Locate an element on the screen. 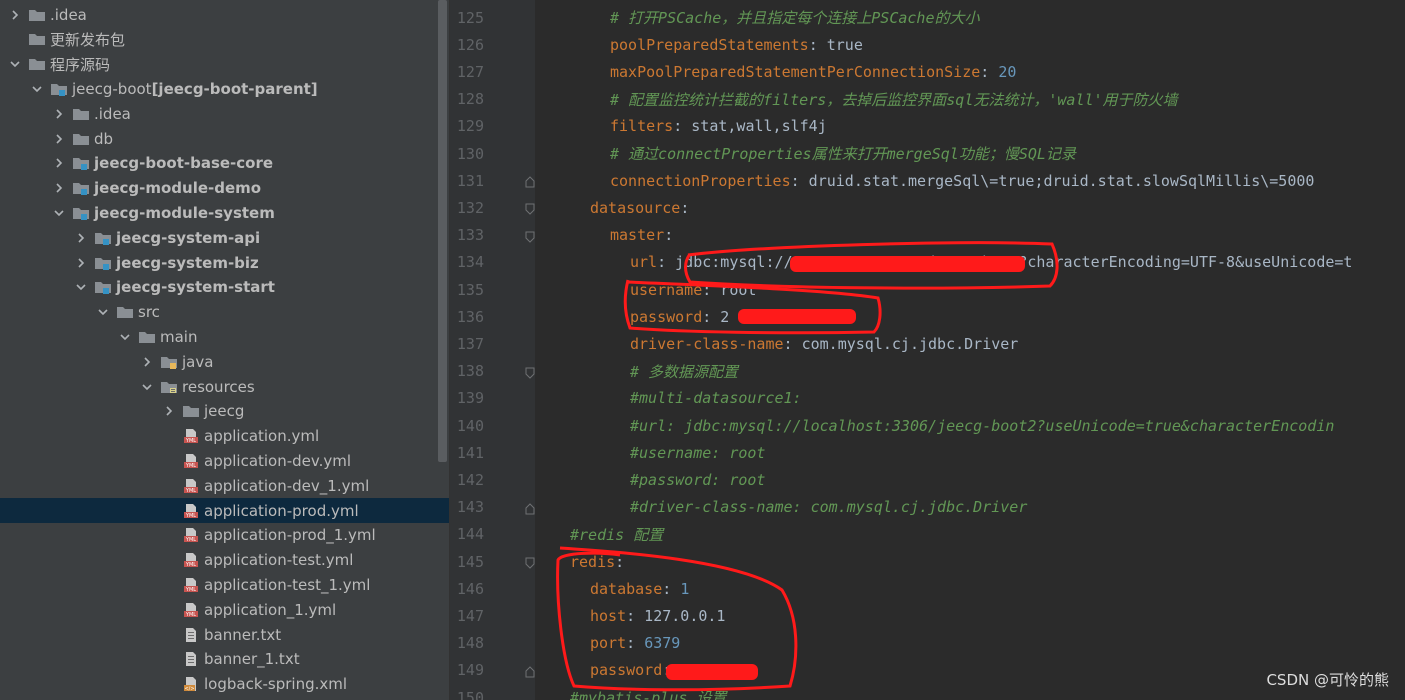  tree-item: main is located at coordinates (224, 336).